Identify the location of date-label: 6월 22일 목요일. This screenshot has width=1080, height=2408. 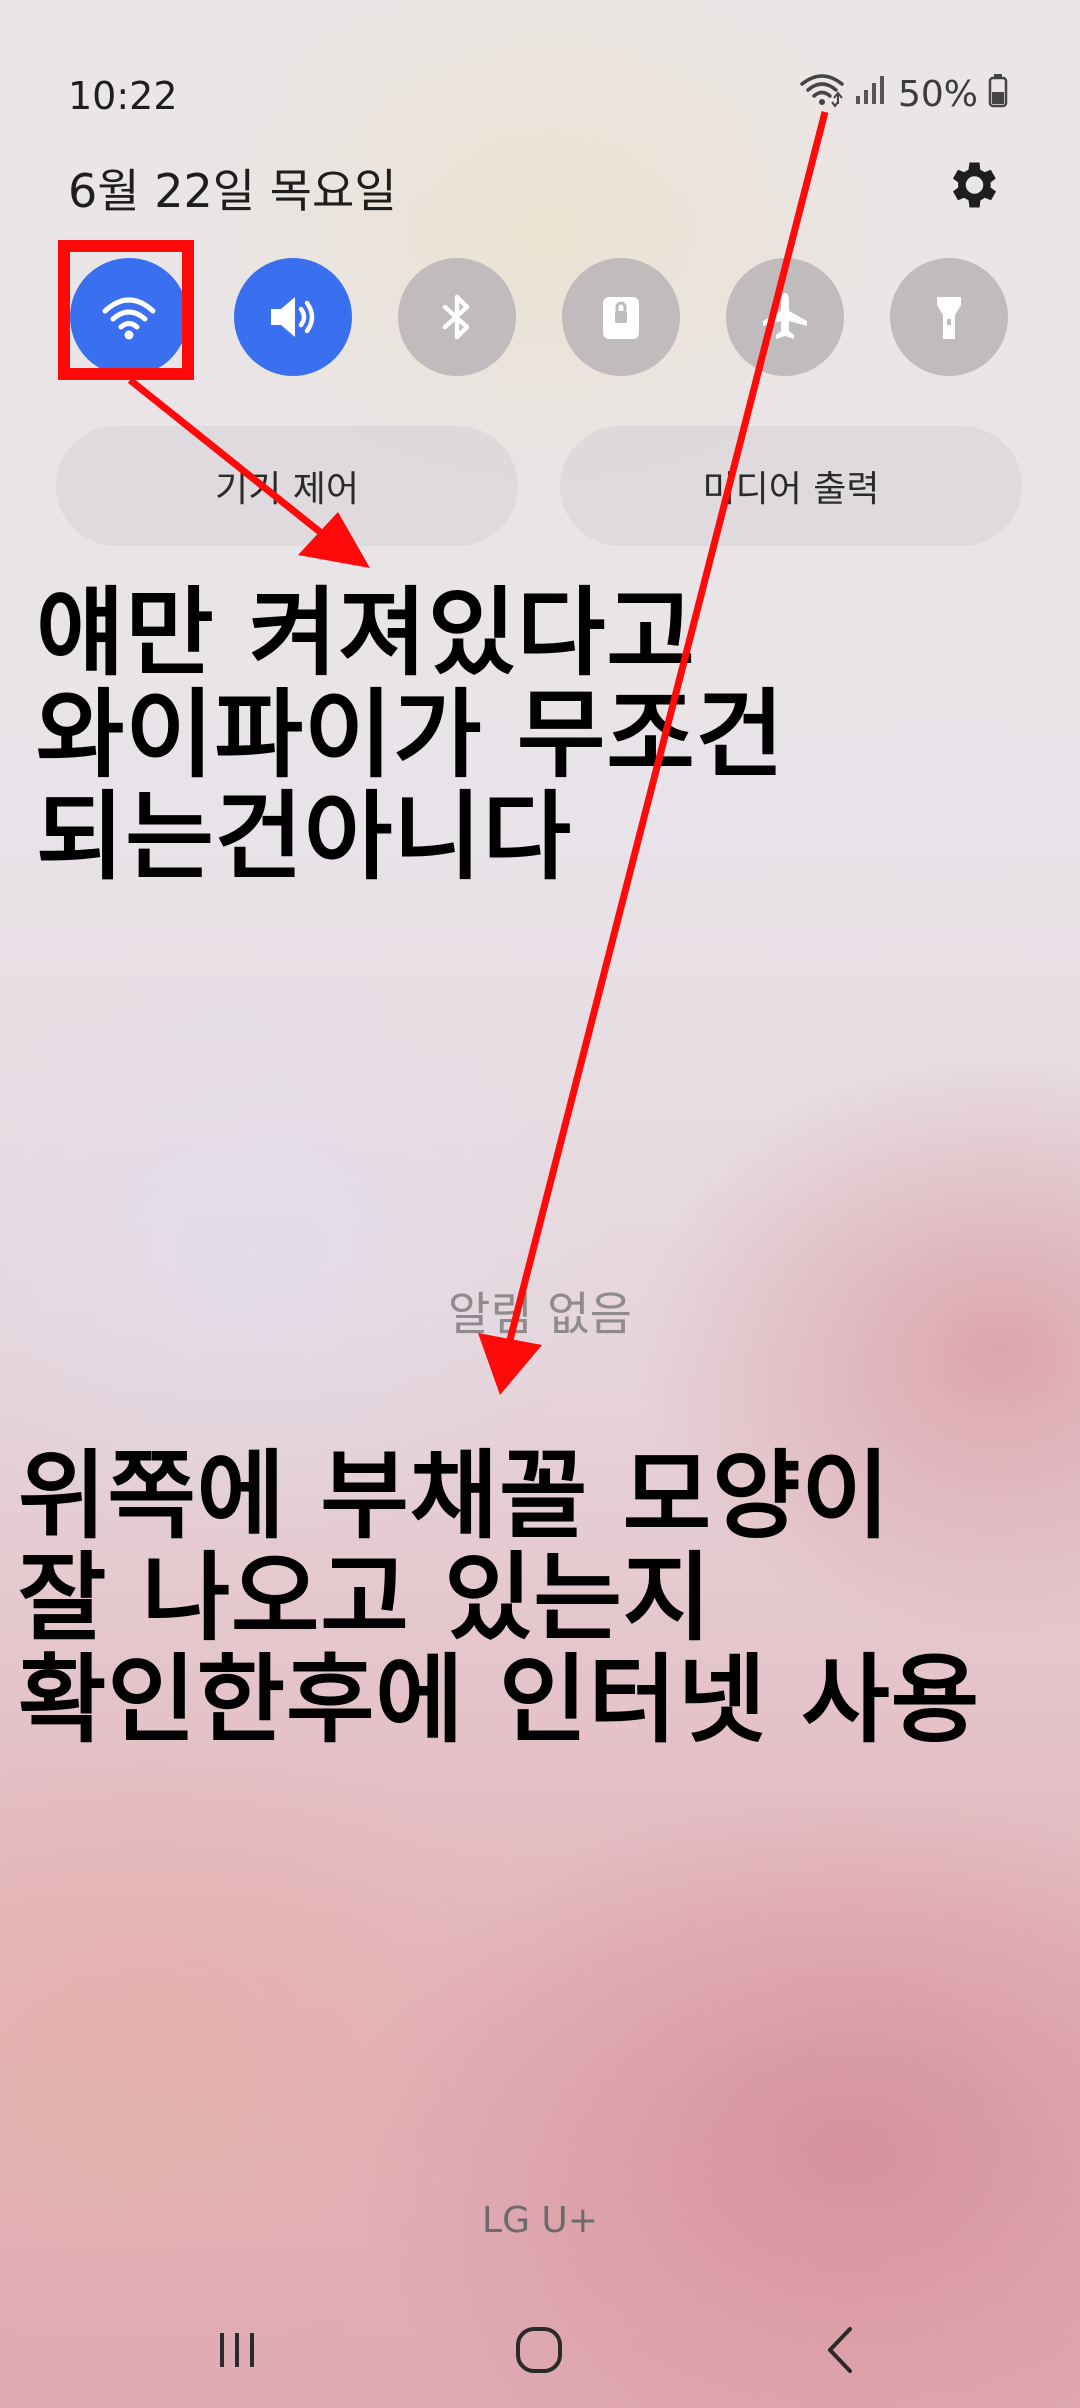
(232, 191).